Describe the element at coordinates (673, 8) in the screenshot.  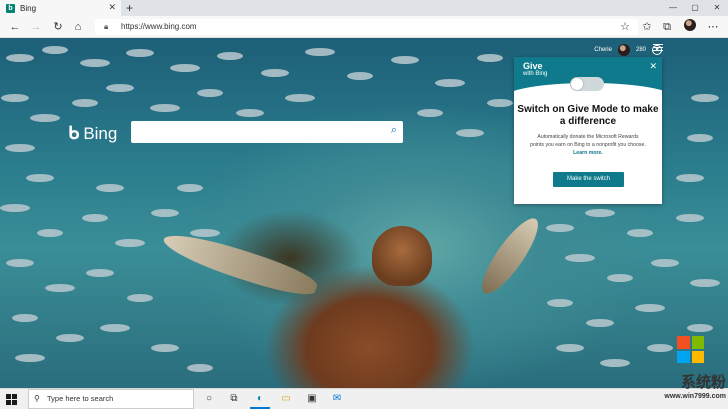
I see `minimize-button: —` at that location.